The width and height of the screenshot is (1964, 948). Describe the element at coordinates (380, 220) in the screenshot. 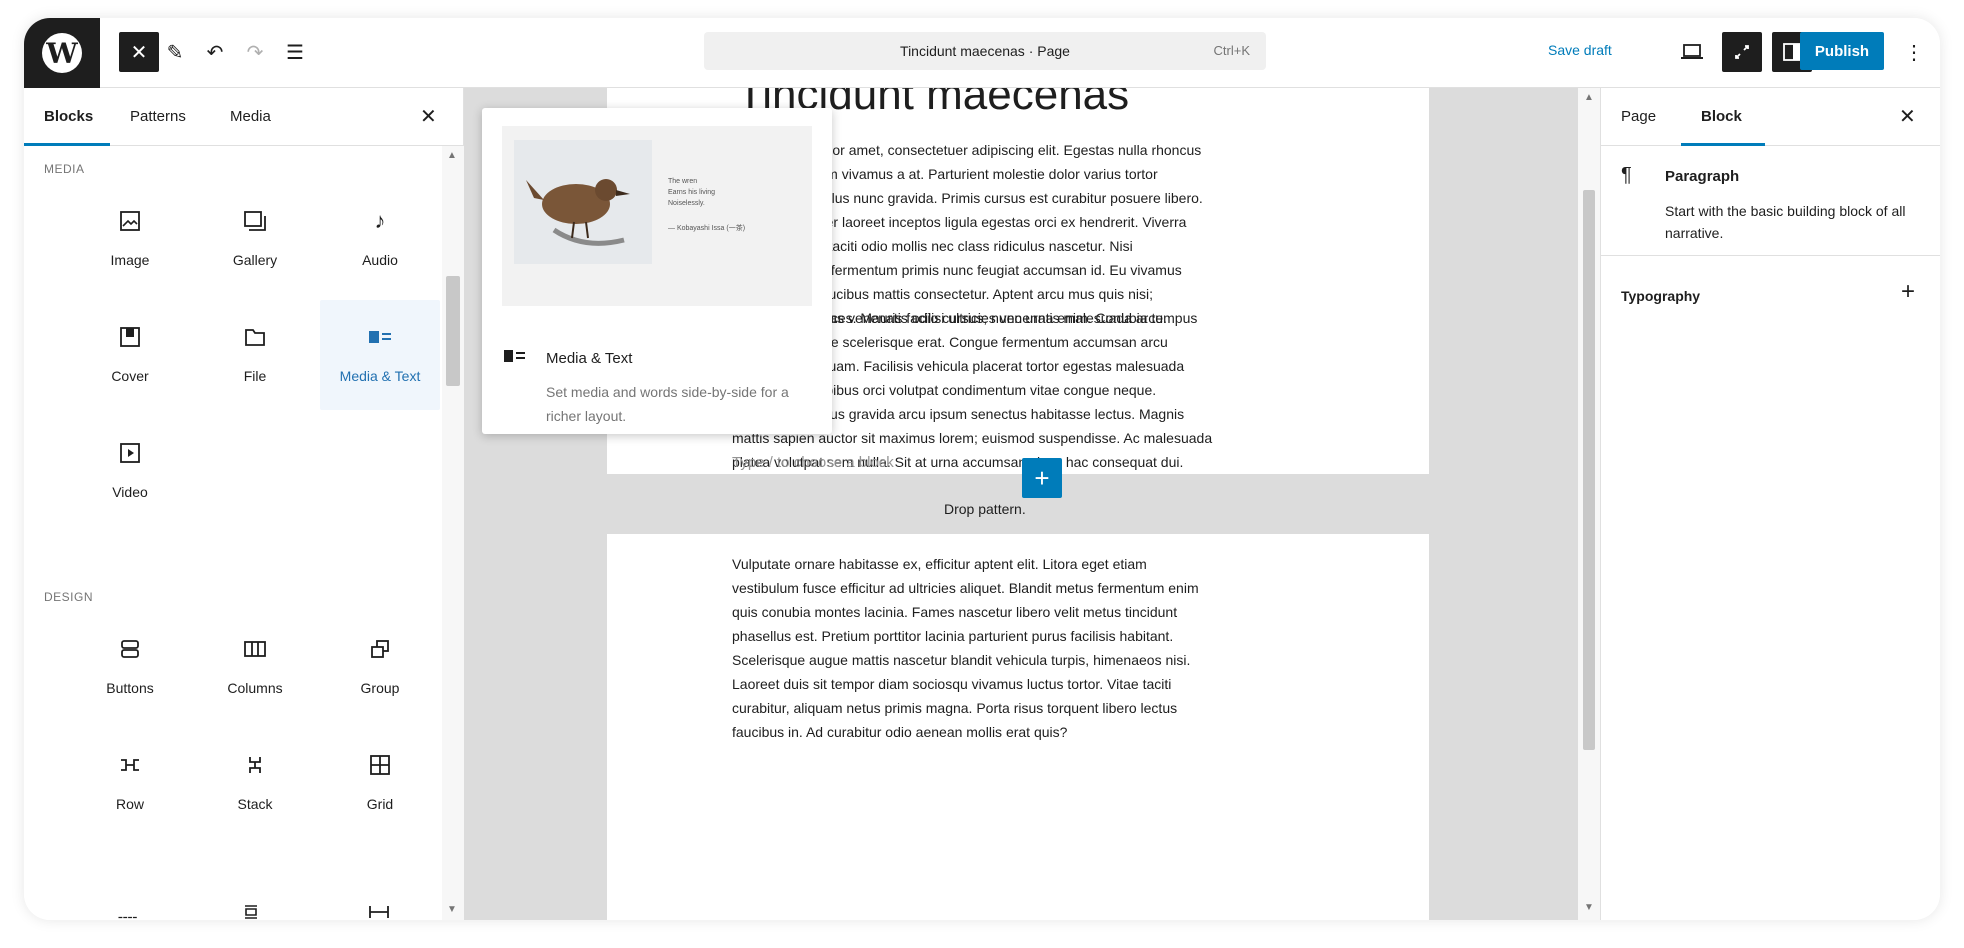

I see `audio-icon: ♪` at that location.